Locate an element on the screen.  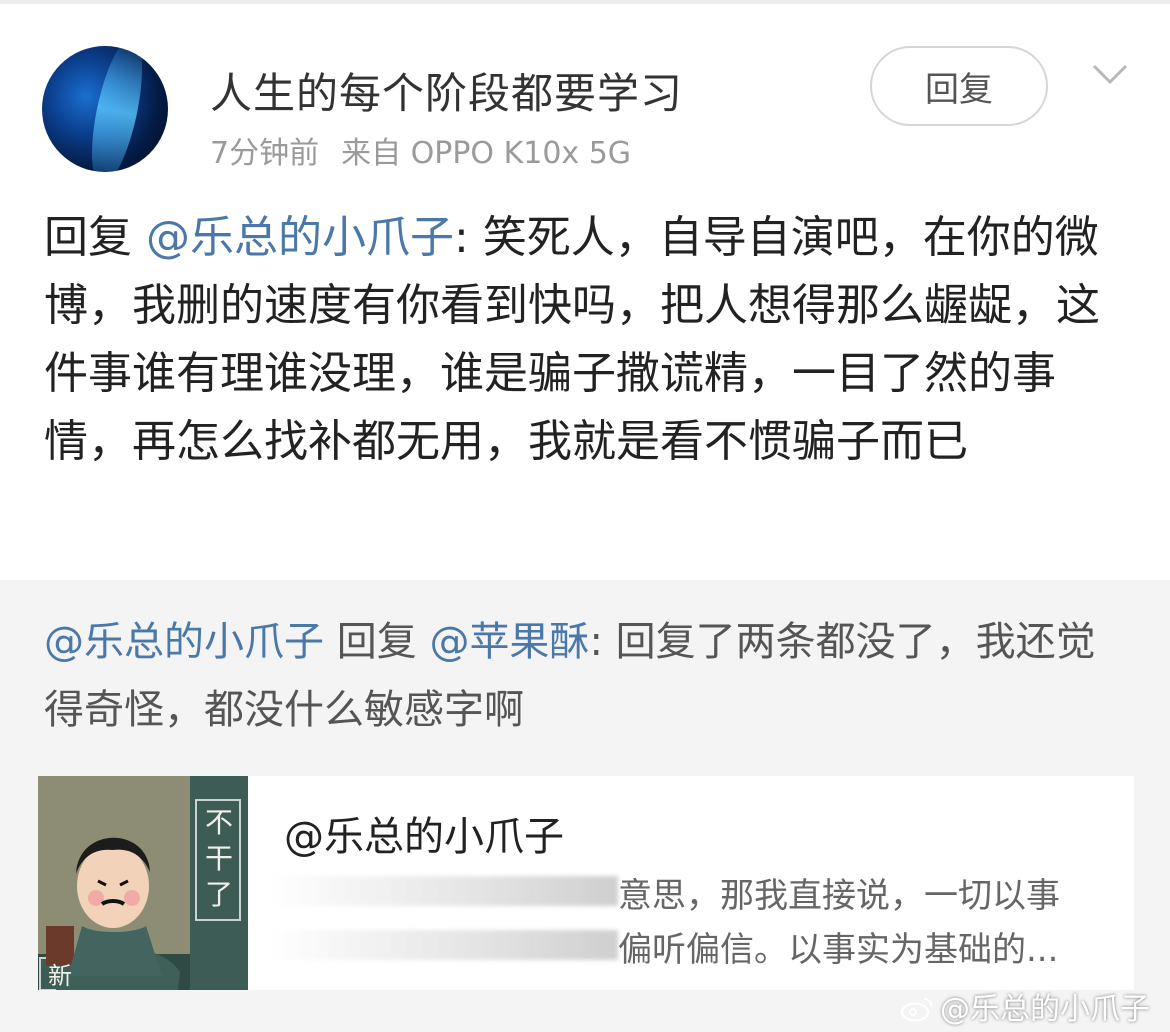
thumb-corner-char: 新 is located at coordinates (60, 976).